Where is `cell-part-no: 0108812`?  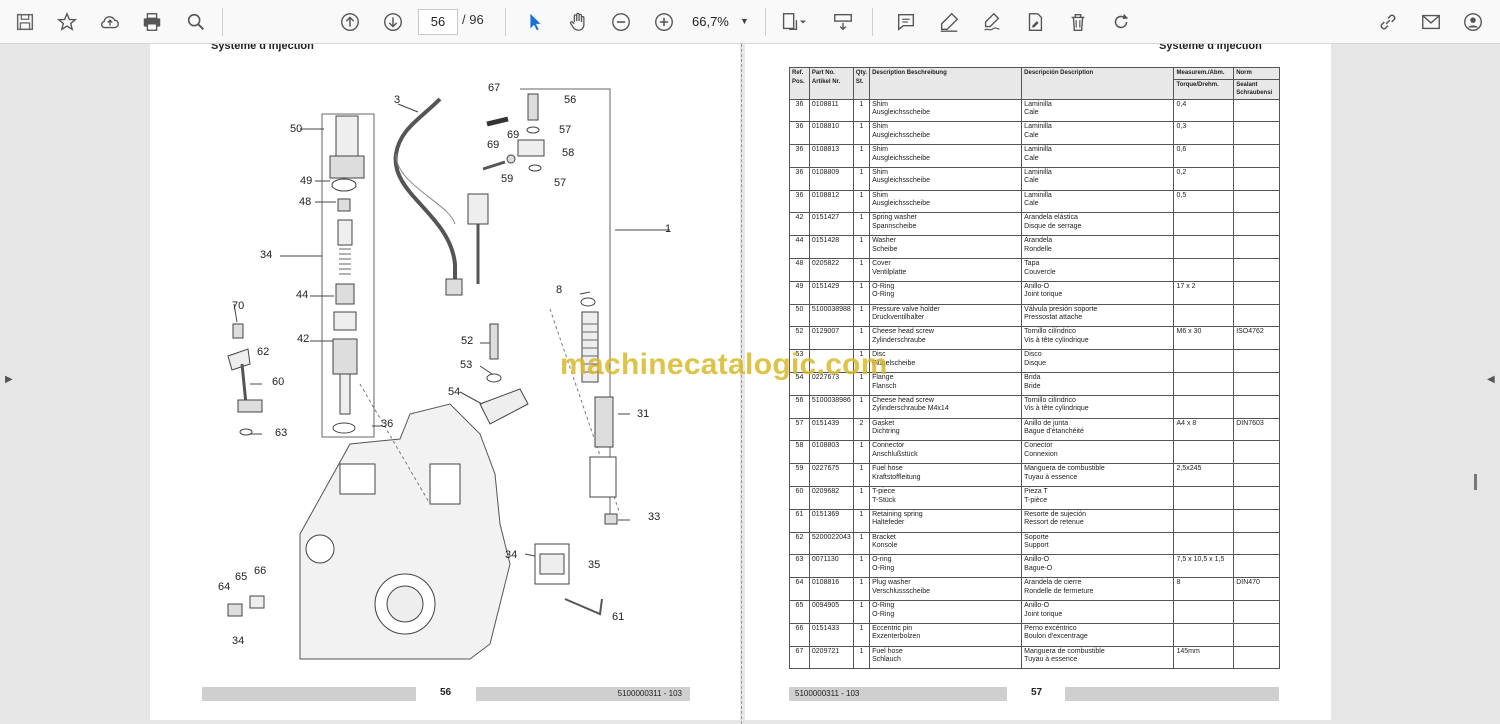
cell-part-no: 0108812 is located at coordinates (831, 201).